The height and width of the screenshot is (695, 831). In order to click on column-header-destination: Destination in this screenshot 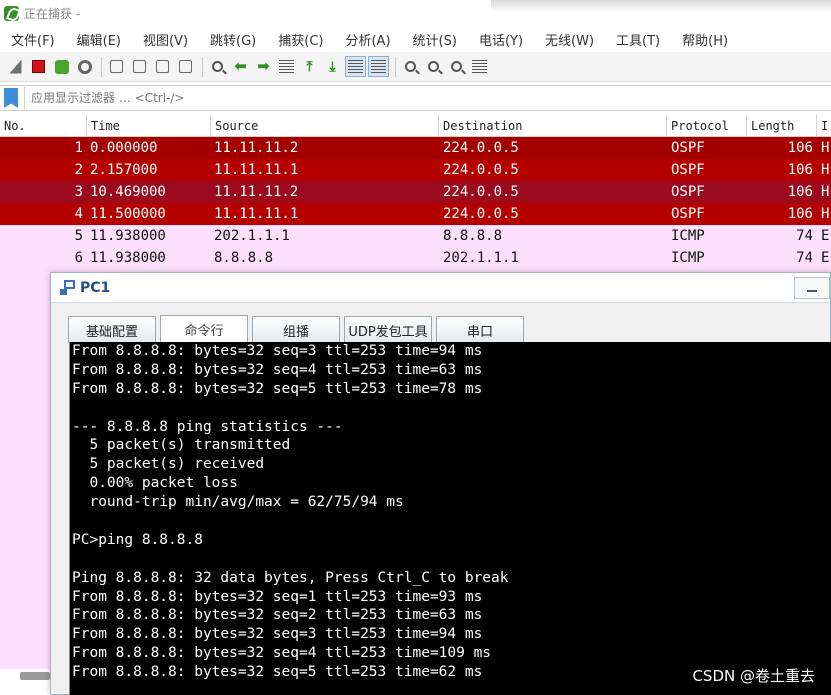, I will do `click(553, 125)`.